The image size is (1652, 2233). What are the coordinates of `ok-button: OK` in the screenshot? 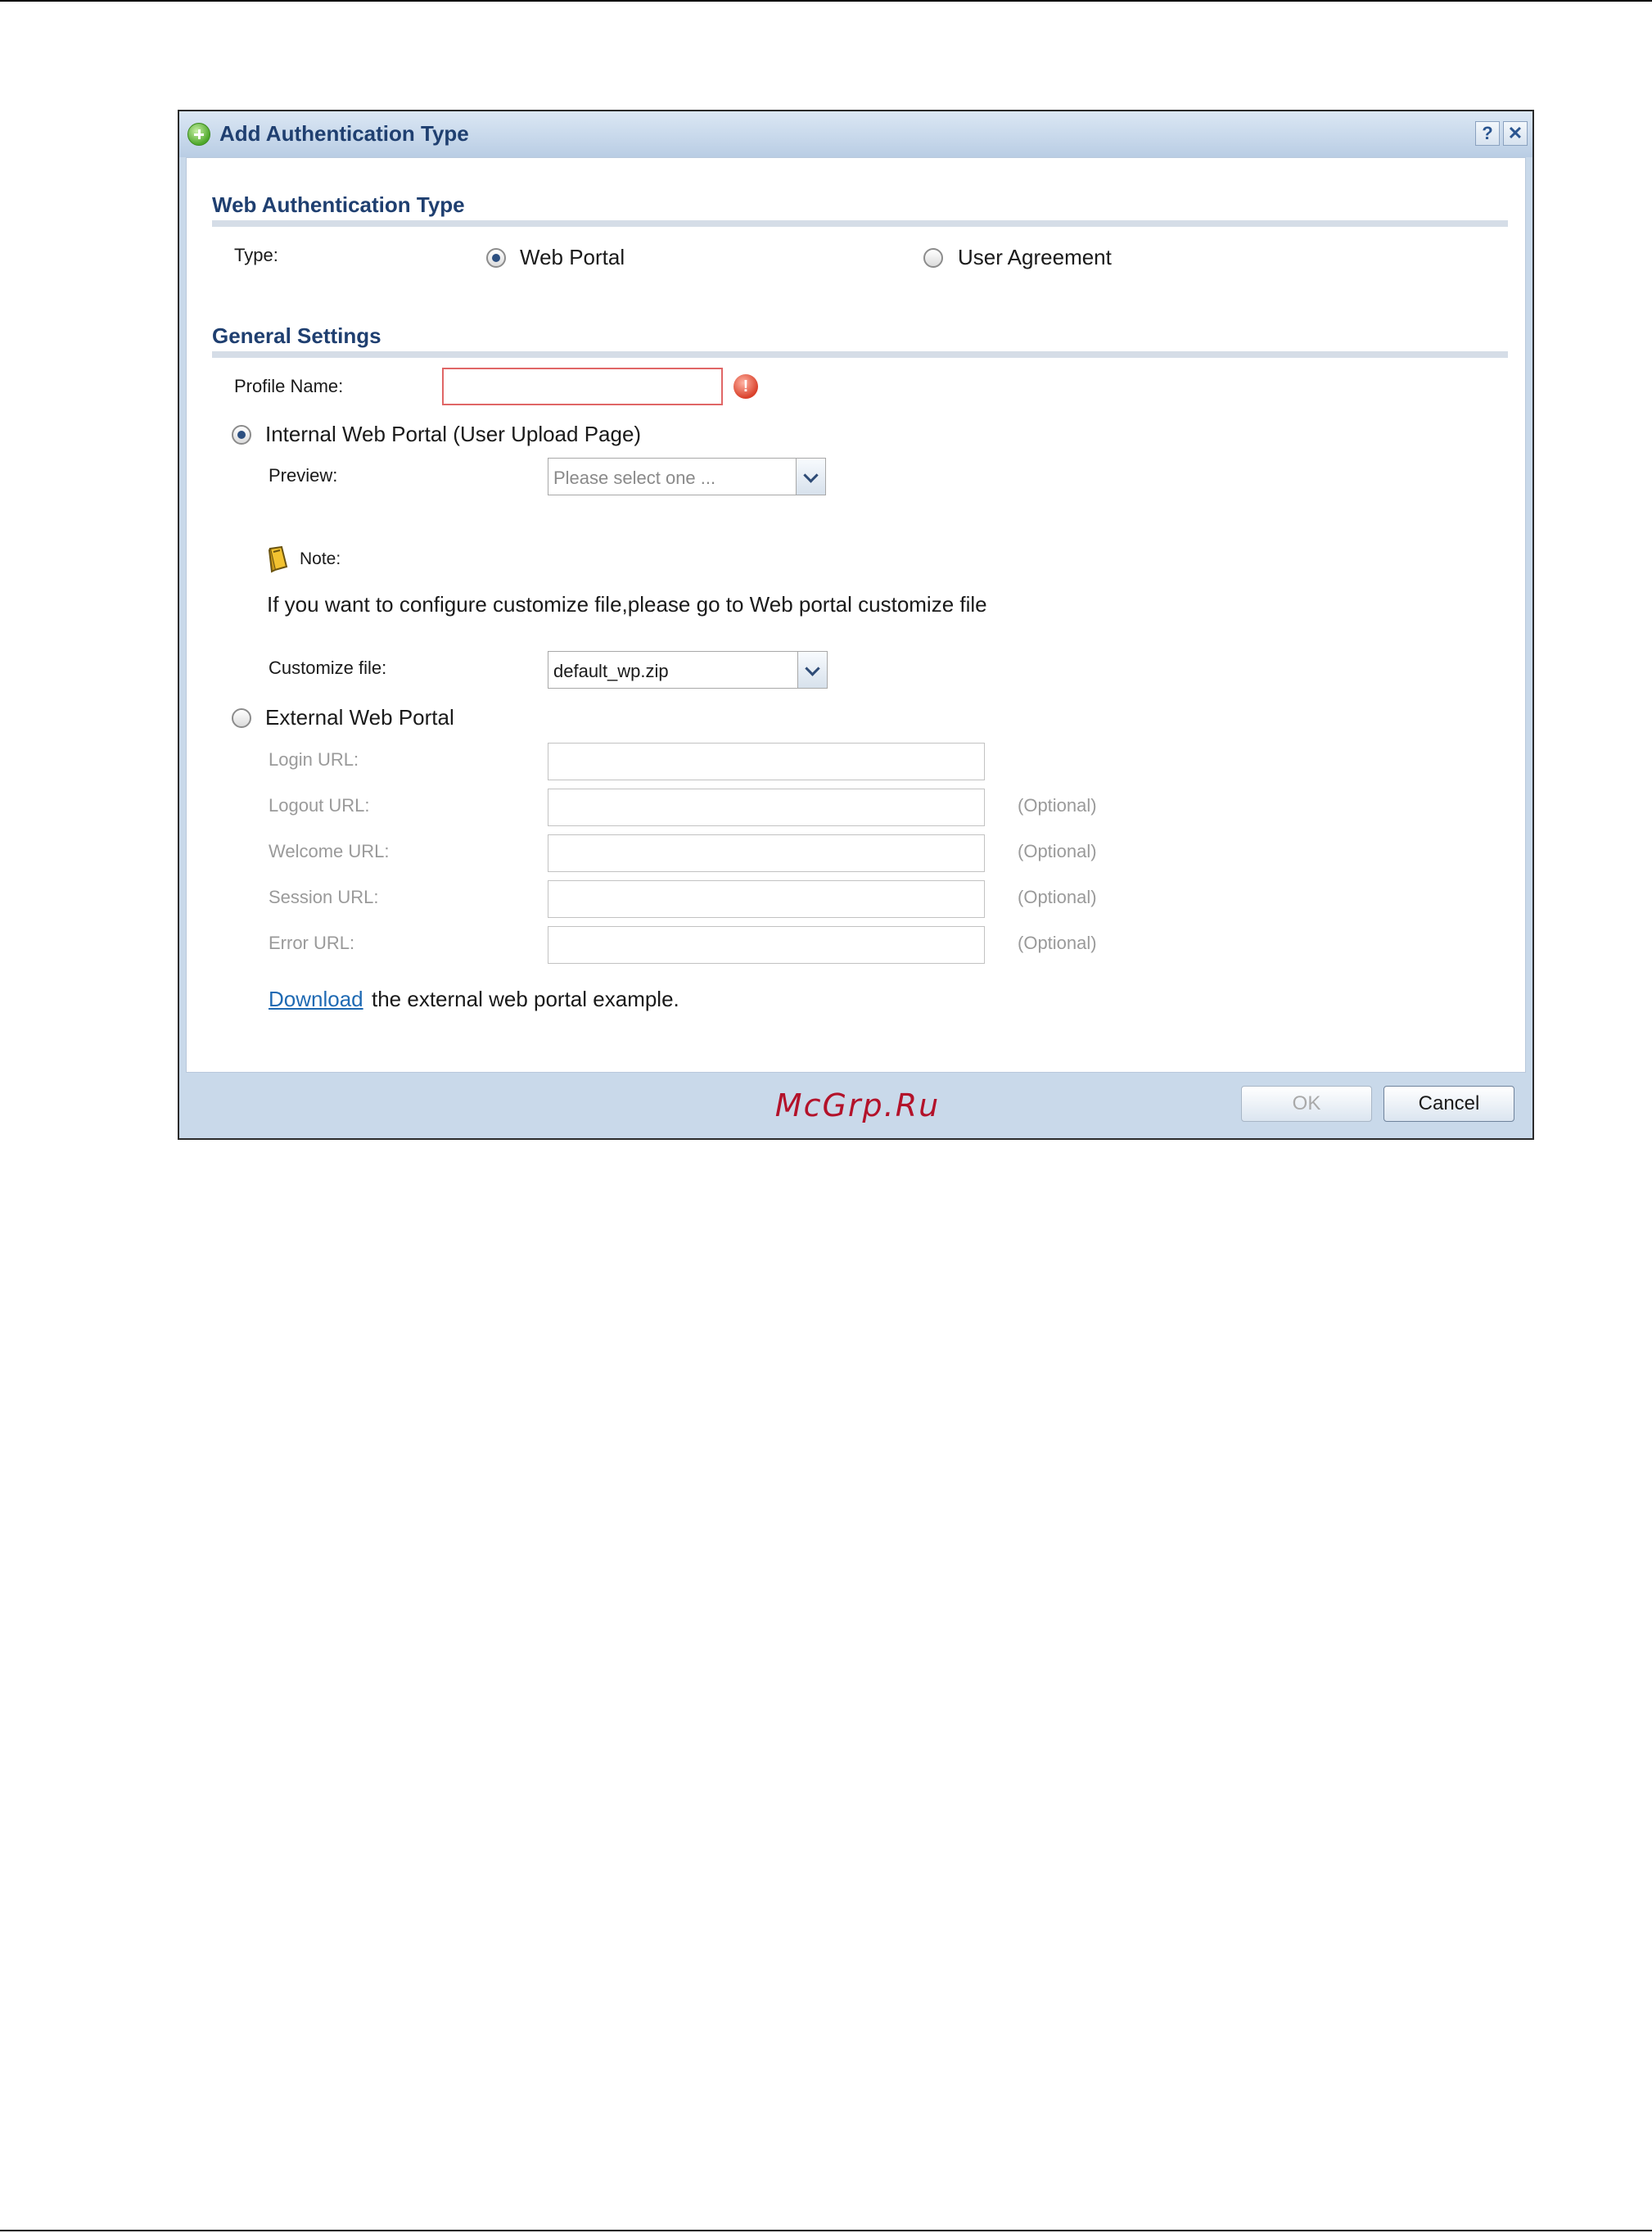 It's located at (1306, 1104).